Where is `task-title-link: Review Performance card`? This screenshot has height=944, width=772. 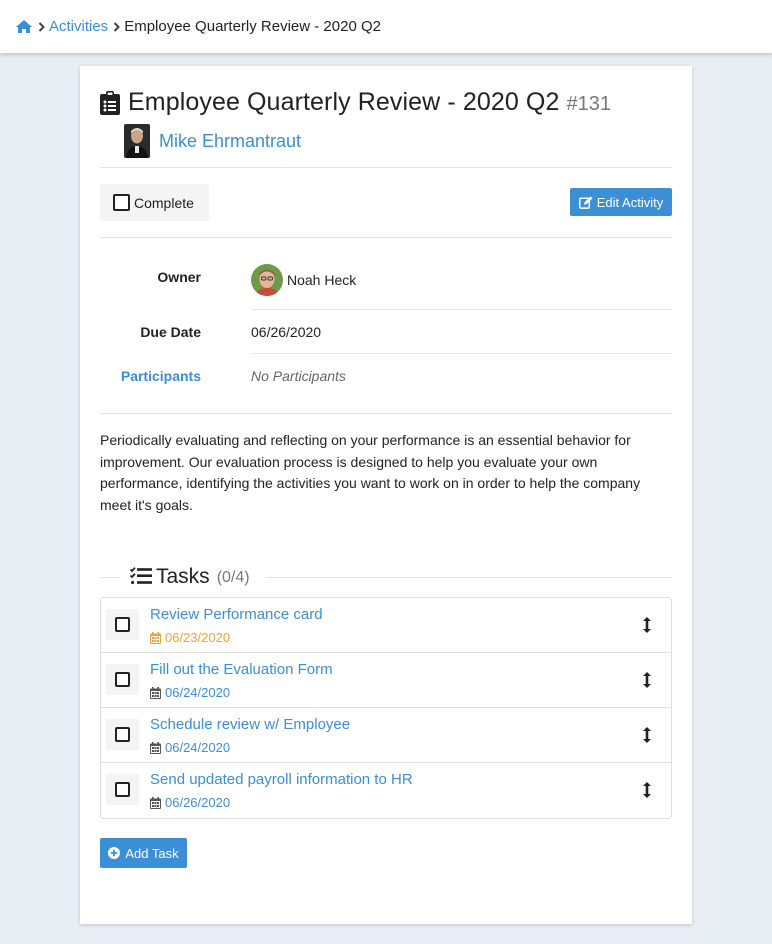
task-title-link: Review Performance card is located at coordinates (236, 614).